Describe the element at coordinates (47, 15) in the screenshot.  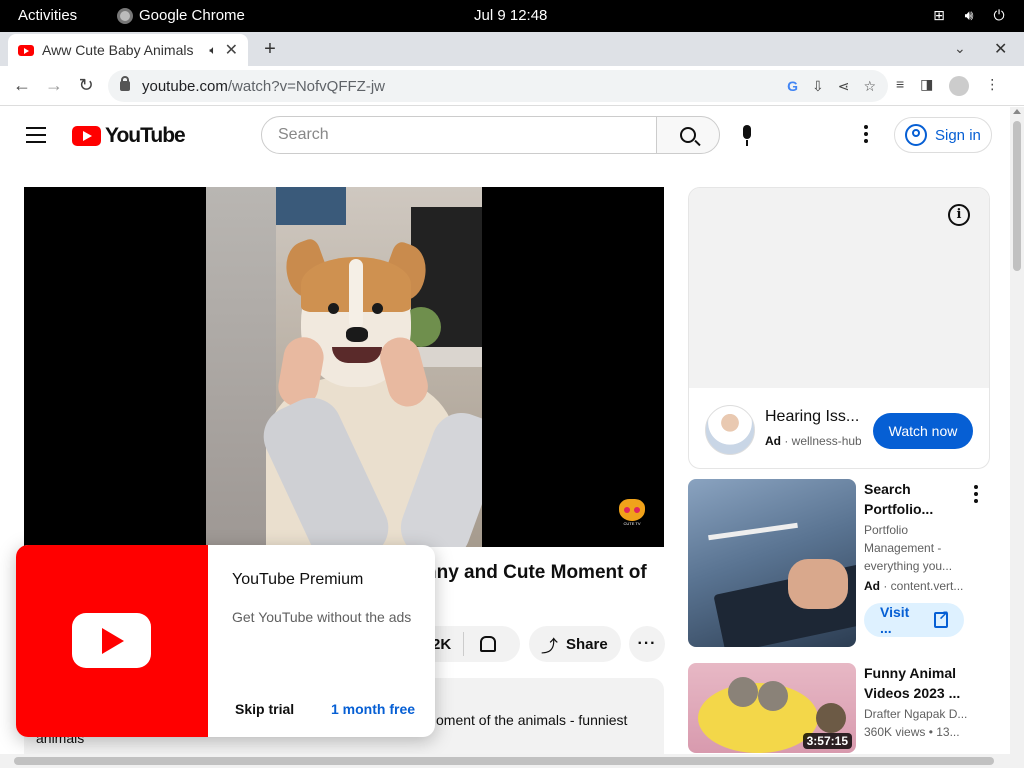
I see `activities-button: Activities` at that location.